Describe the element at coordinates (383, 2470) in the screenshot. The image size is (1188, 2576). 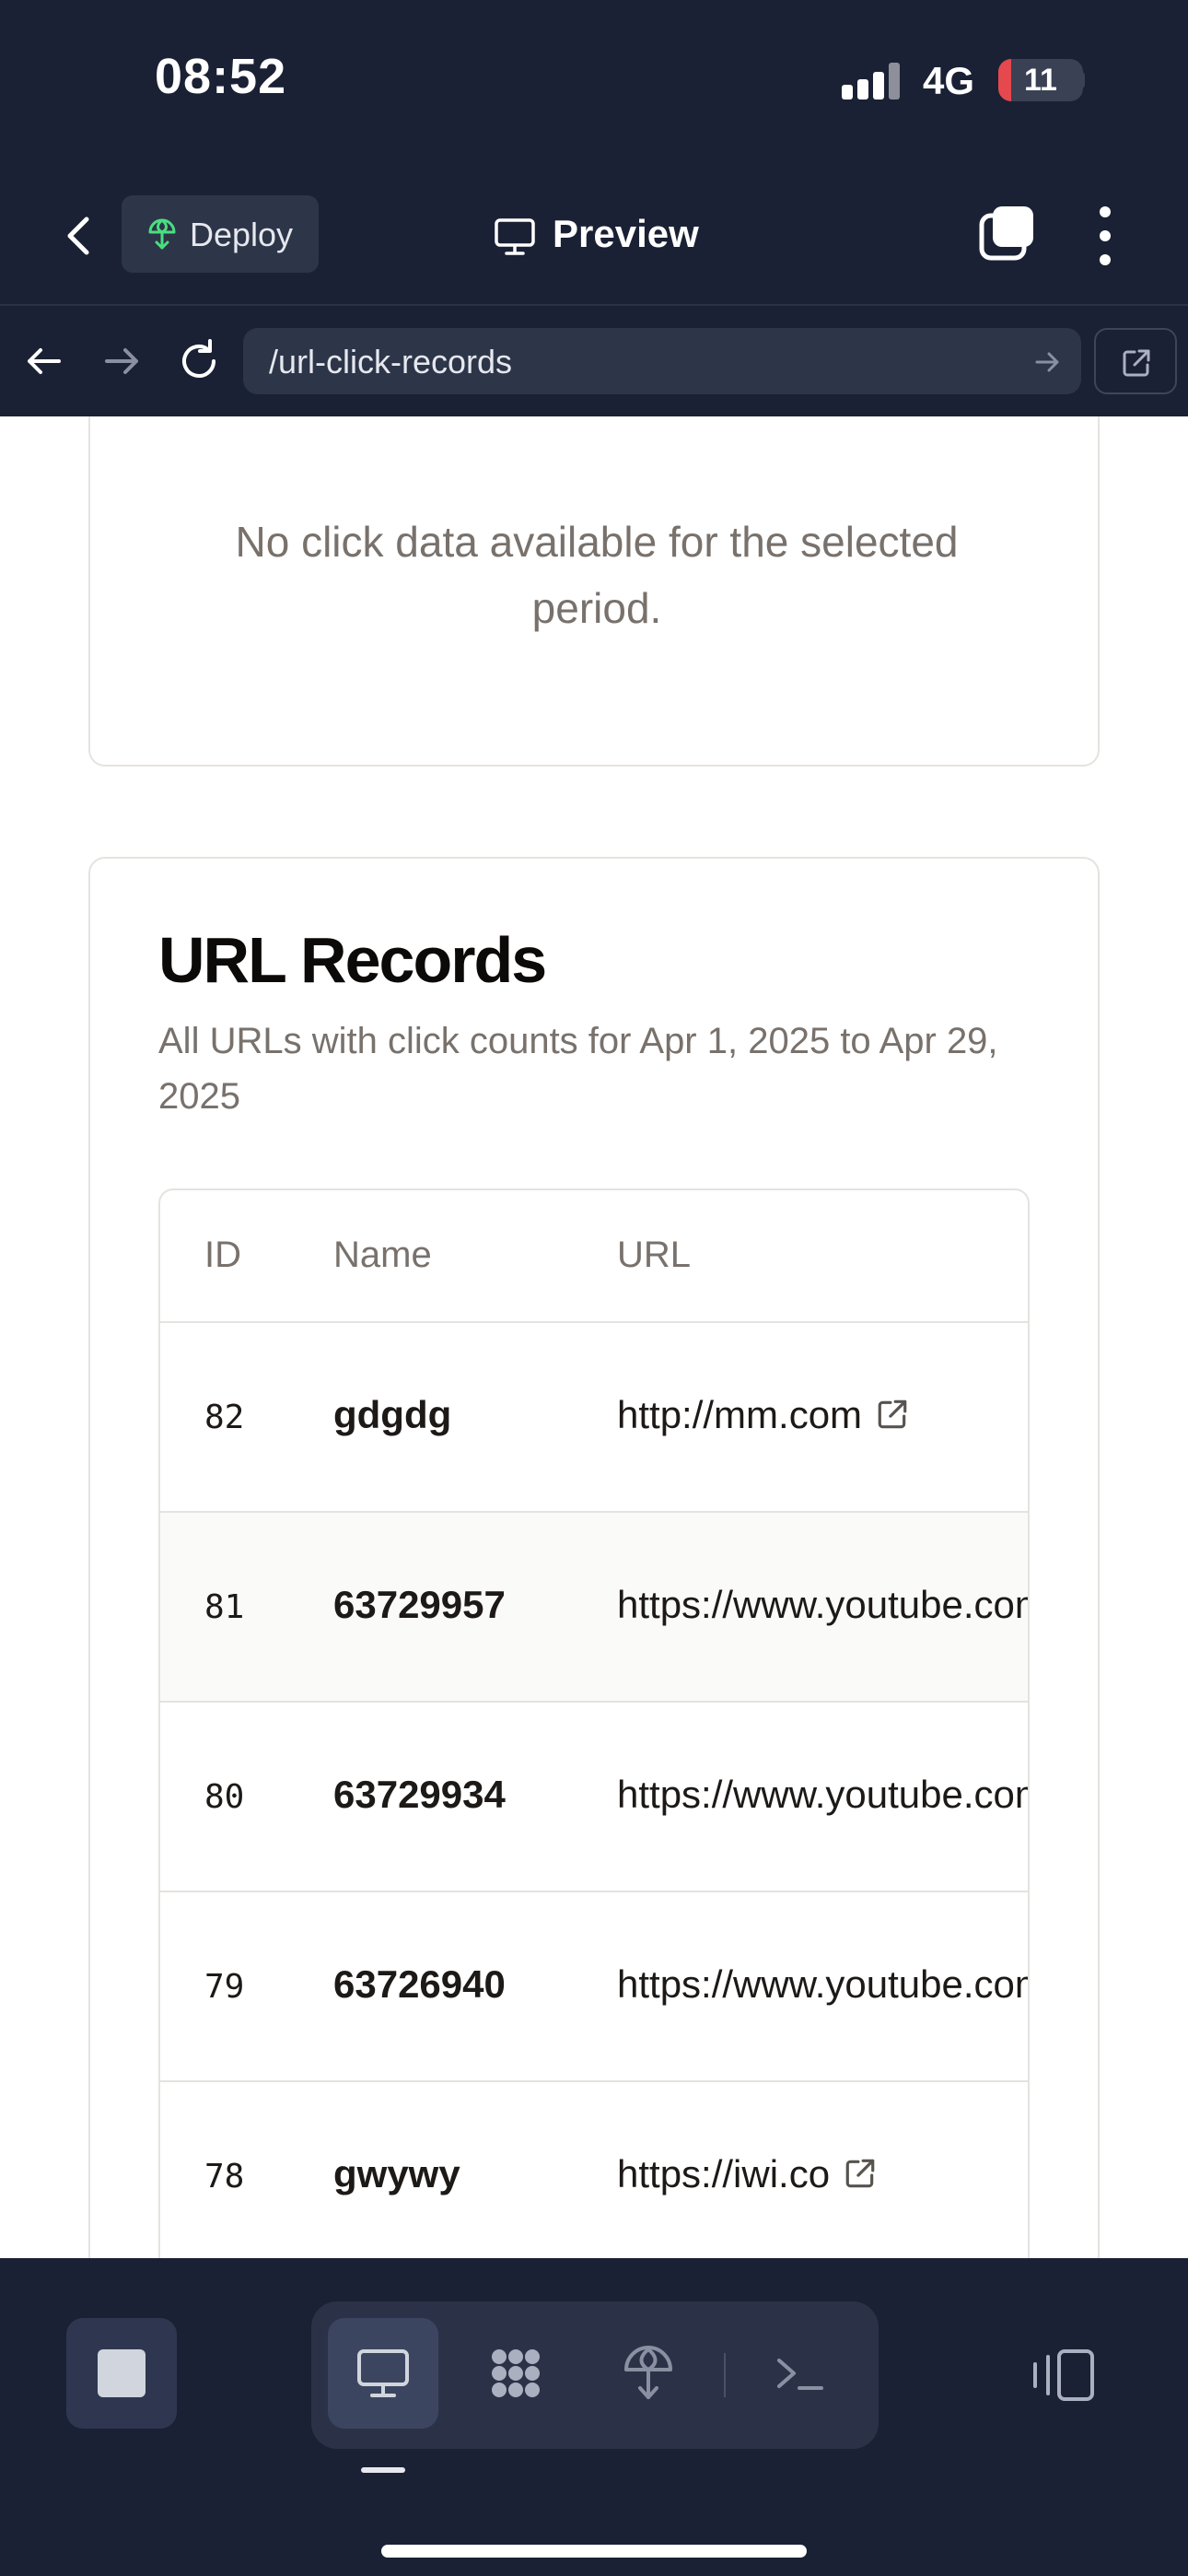
I see `active-tab-indicator` at that location.